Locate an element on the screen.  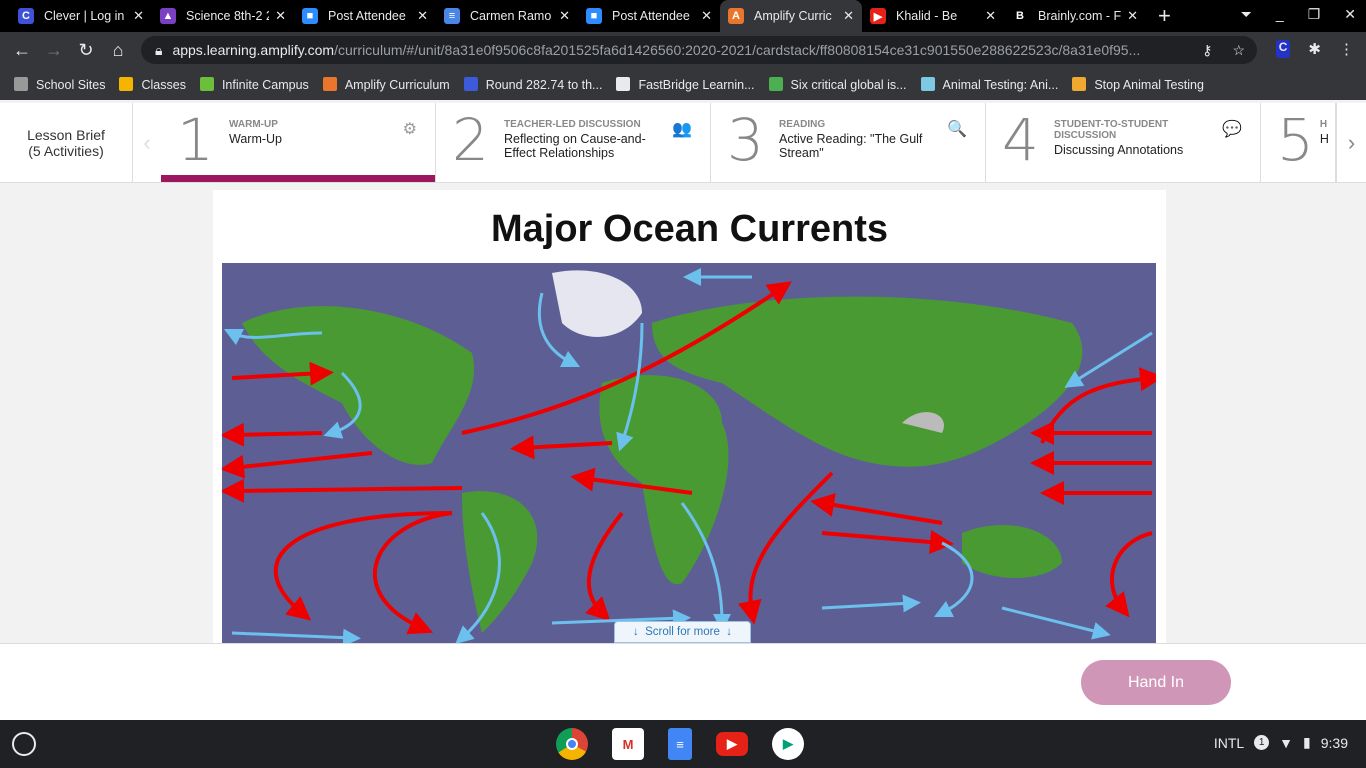
home-button: ⌂ is located at coordinates (118, 50).